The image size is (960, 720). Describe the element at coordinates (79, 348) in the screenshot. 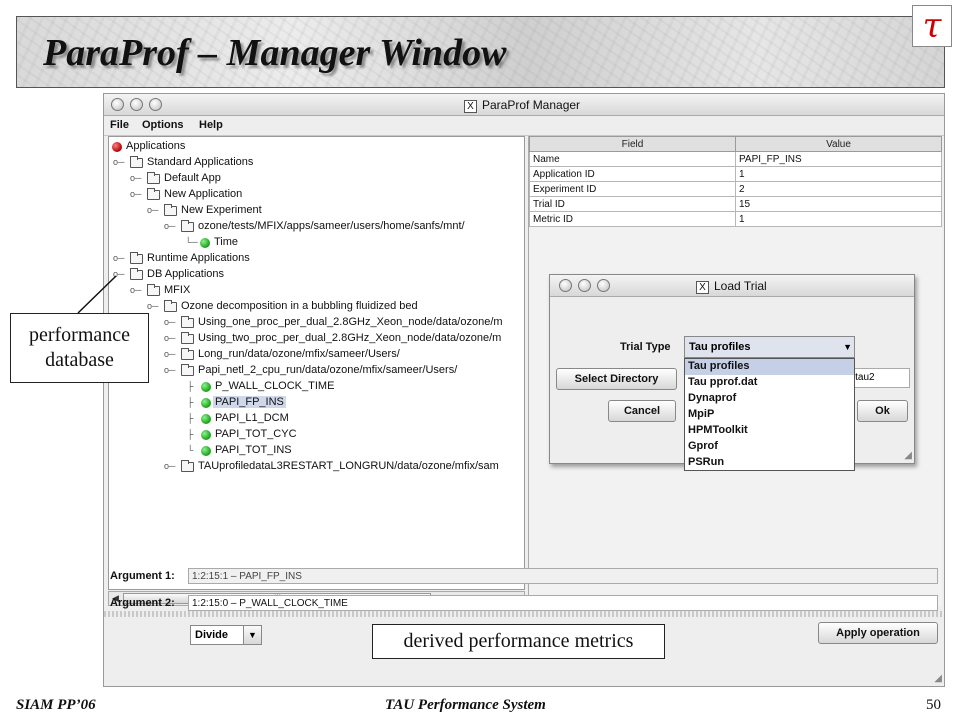

I see `performance-database-callout: performance database` at that location.